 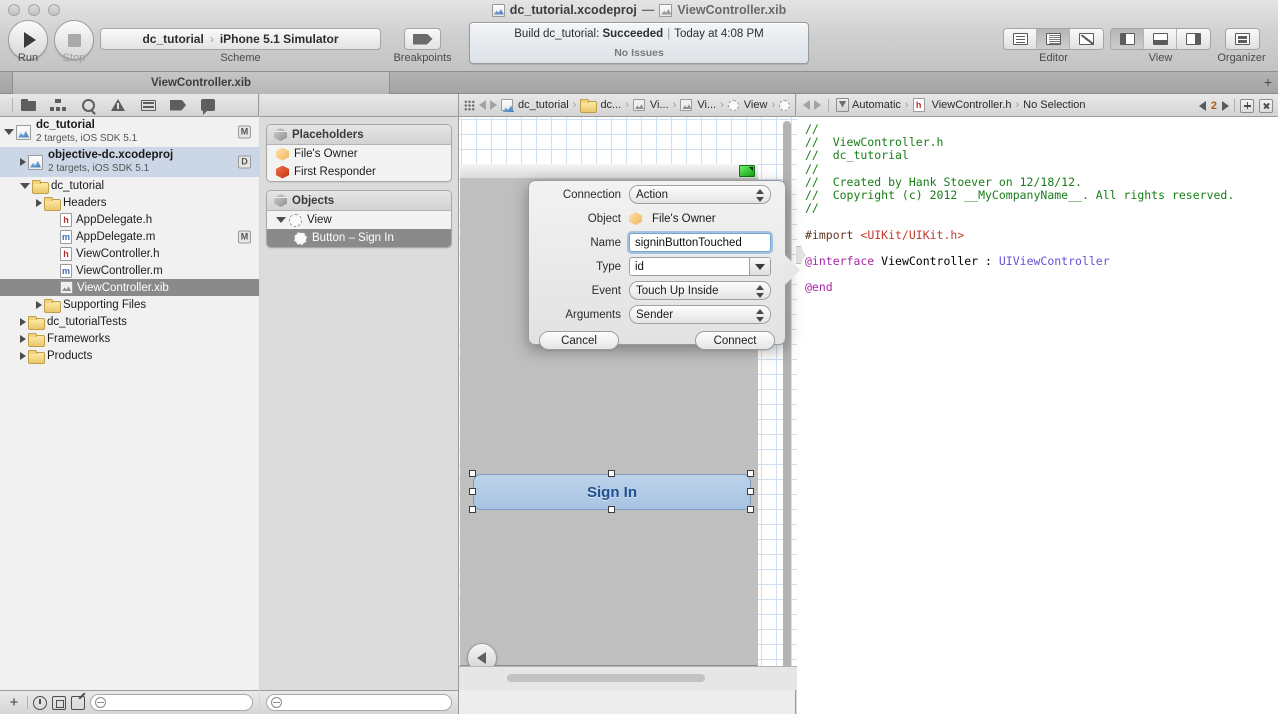 What do you see at coordinates (129, 355) in the screenshot?
I see `navigator-row: Products` at bounding box center [129, 355].